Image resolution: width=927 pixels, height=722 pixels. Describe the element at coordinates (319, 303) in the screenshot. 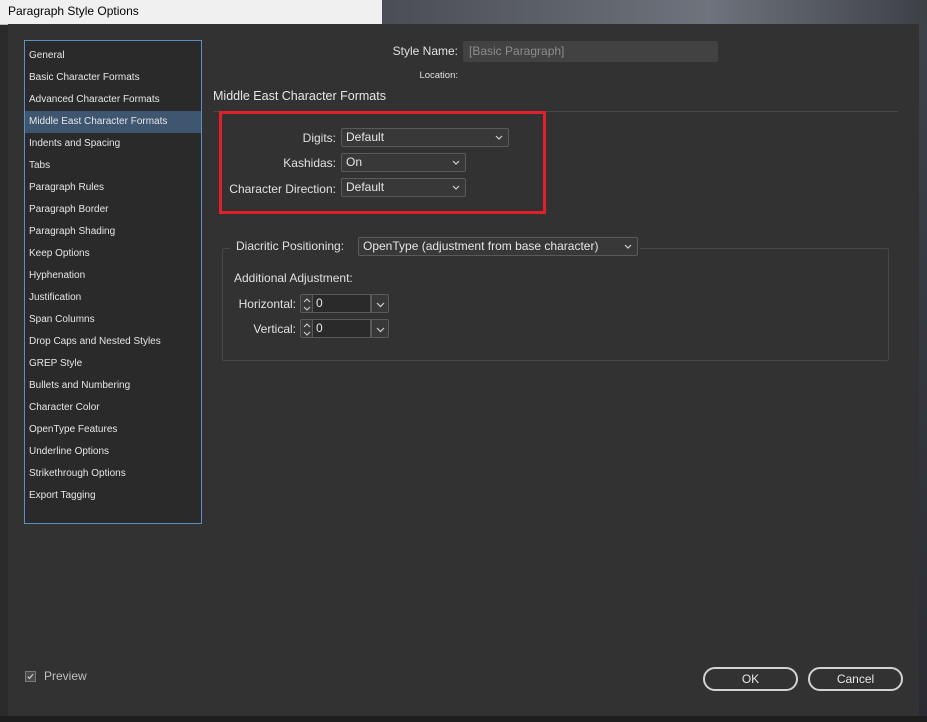

I see `horizontal-value: 0` at that location.